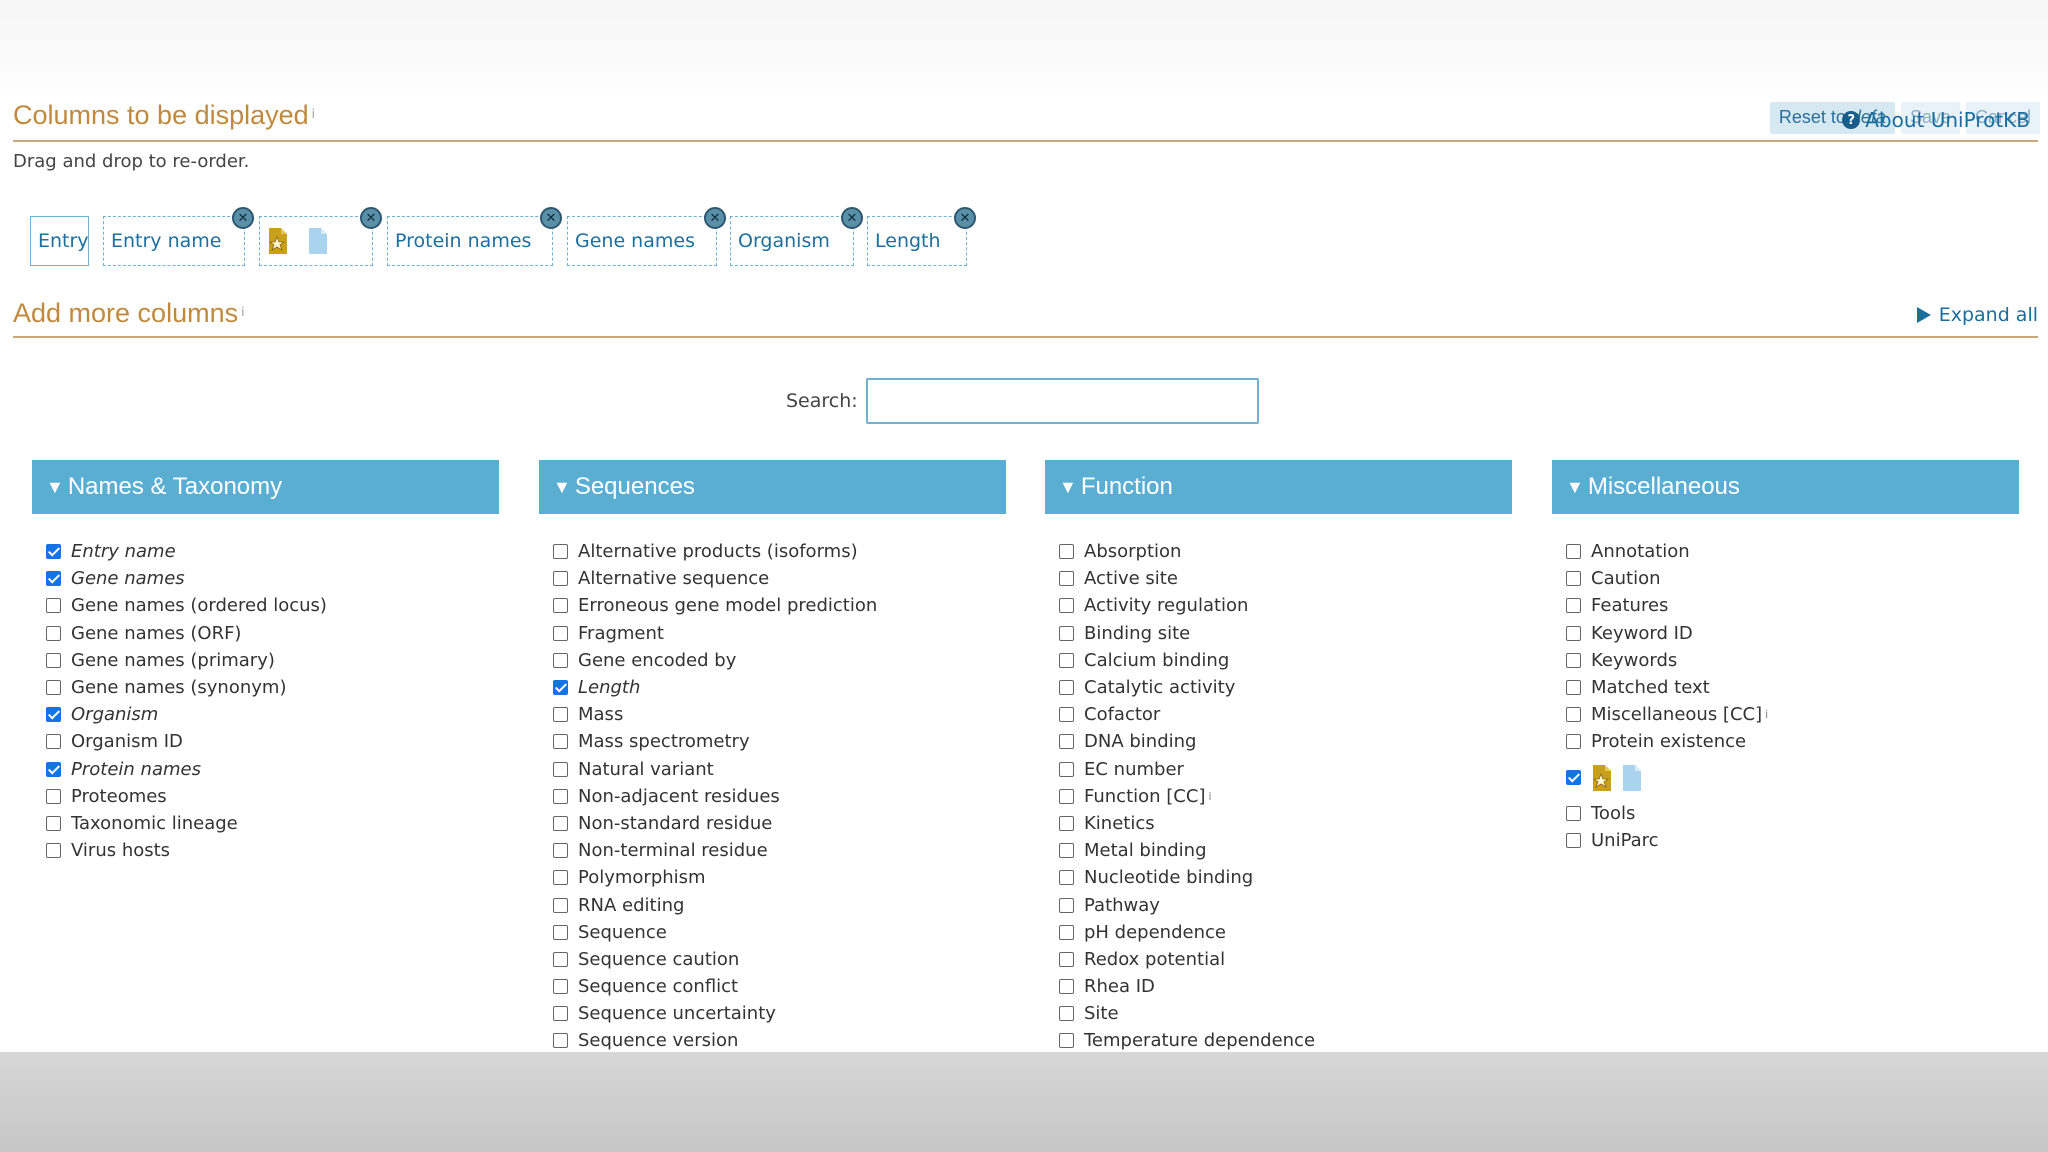 Image resolution: width=2048 pixels, height=1152 pixels. What do you see at coordinates (1285, 1013) in the screenshot?
I see `column-option: Site` at bounding box center [1285, 1013].